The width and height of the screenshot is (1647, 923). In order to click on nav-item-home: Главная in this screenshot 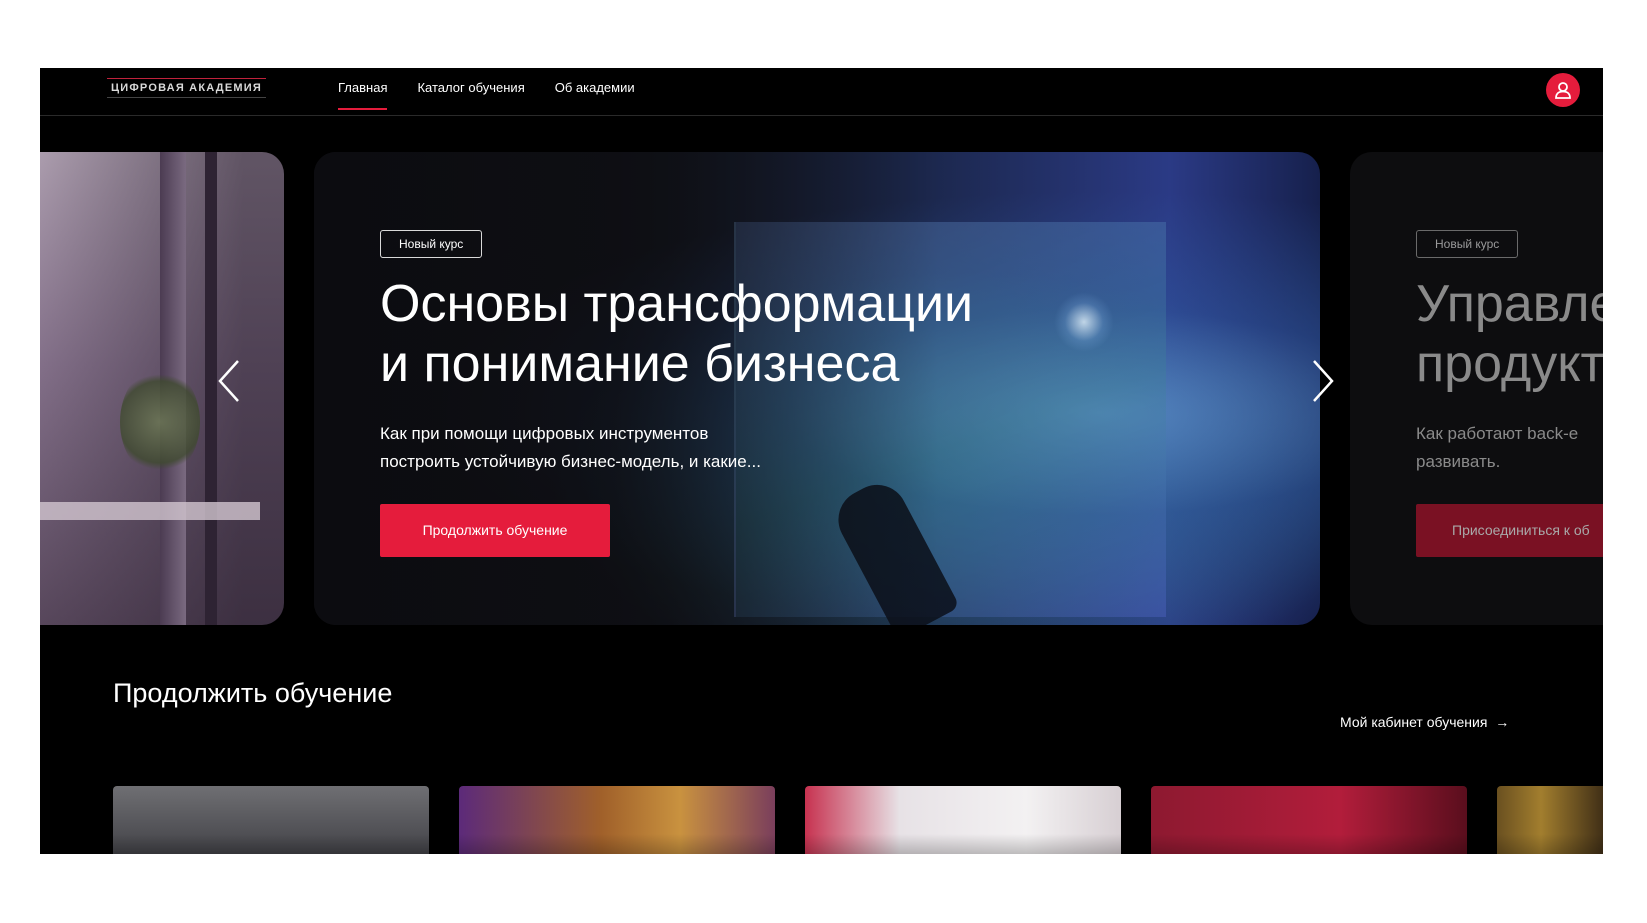, I will do `click(363, 89)`.